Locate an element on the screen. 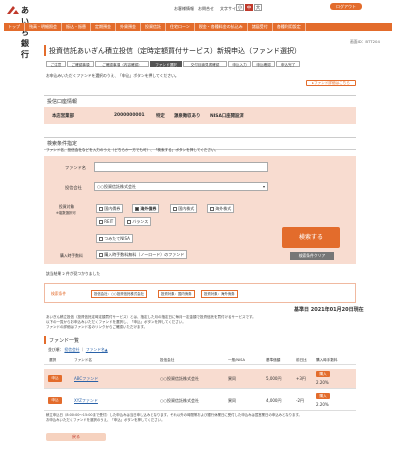 Image resolution: width=400 pixels, height=453 pixels. account-info-box: 本店営業部 2000000001 特定 源泉徴収あり NISA口座開設済 is located at coordinates (200, 115).